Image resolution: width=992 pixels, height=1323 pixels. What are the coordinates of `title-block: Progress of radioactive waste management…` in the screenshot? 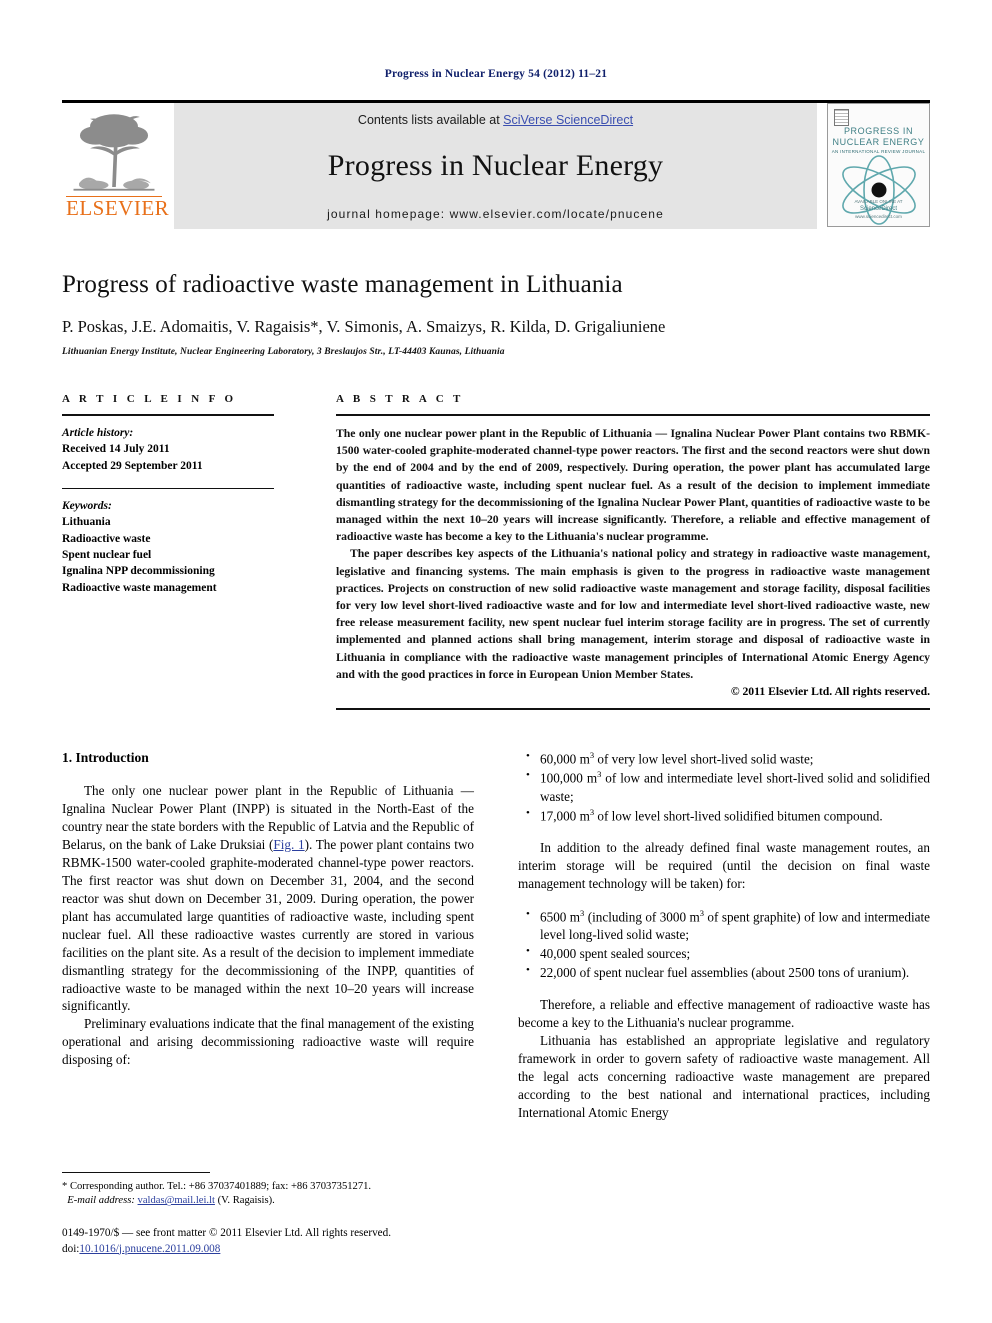 It's located at (496, 314).